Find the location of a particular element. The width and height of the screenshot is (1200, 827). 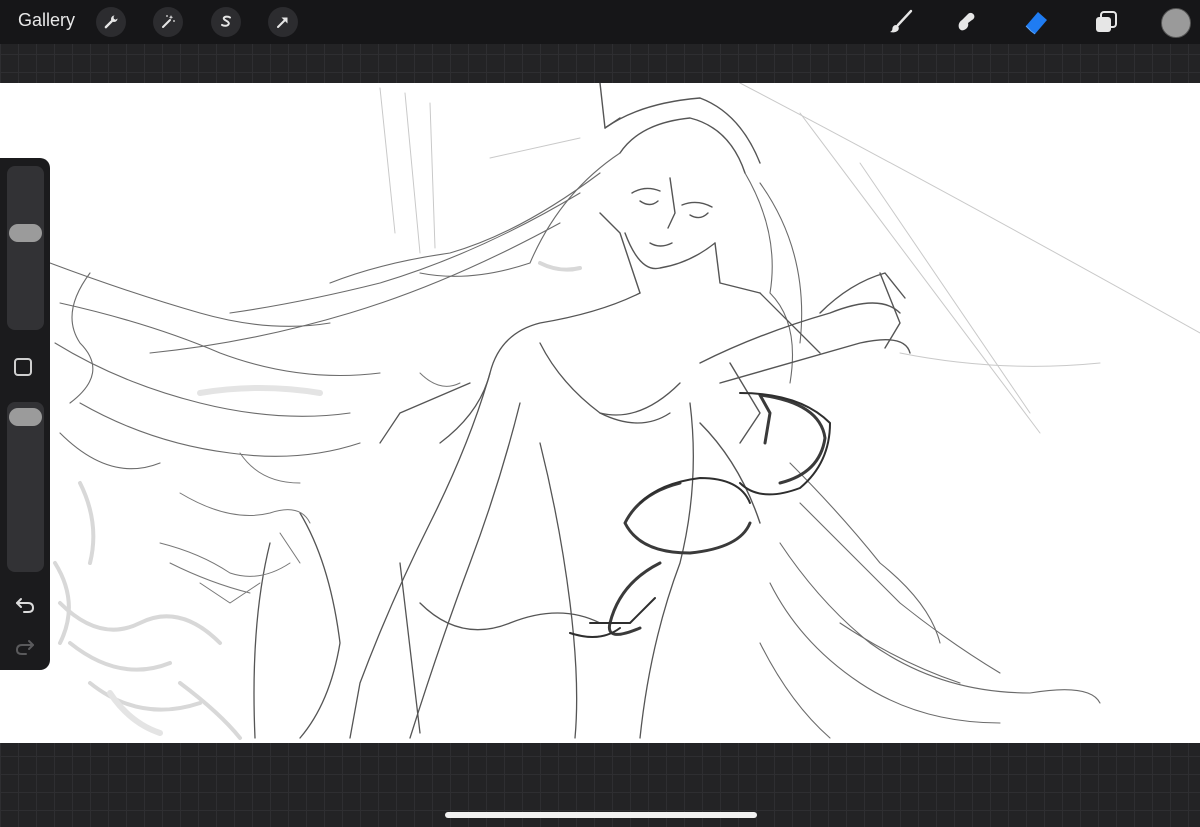

modify-button is located at coordinates (23, 367).